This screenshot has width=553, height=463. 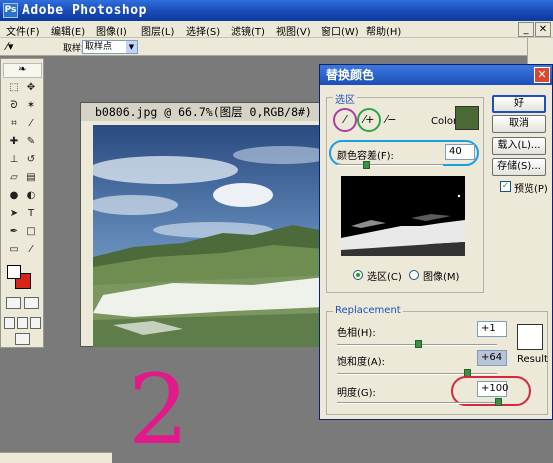 What do you see at coordinates (383, 30) in the screenshot?
I see `menu-help: 帮助(H)` at bounding box center [383, 30].